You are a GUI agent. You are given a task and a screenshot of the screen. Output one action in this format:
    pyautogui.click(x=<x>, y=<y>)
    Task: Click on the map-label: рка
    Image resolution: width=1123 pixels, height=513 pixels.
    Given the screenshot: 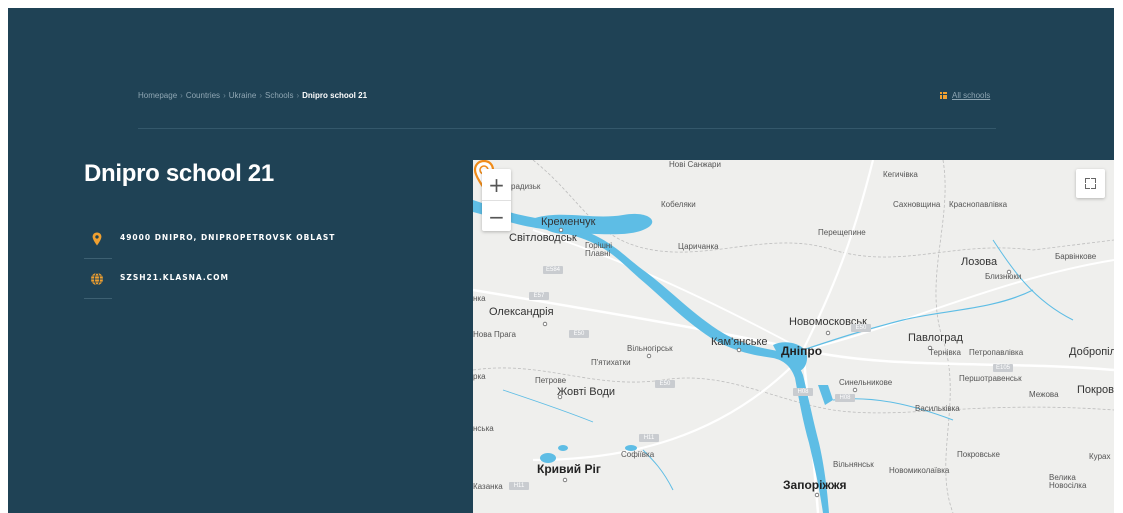 What is the action you would take?
    pyautogui.click(x=479, y=376)
    